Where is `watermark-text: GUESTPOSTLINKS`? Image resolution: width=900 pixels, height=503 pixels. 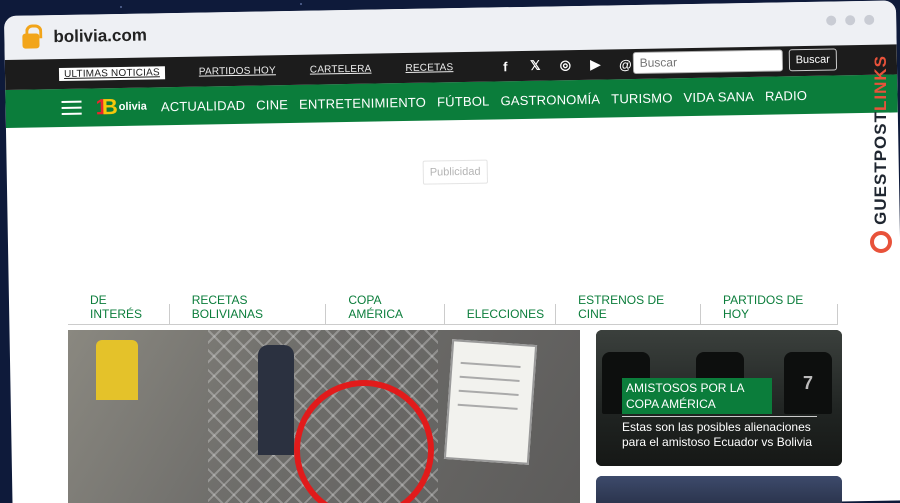
watermark-text: GUESTPOSTLINKS is located at coordinates (881, 140).